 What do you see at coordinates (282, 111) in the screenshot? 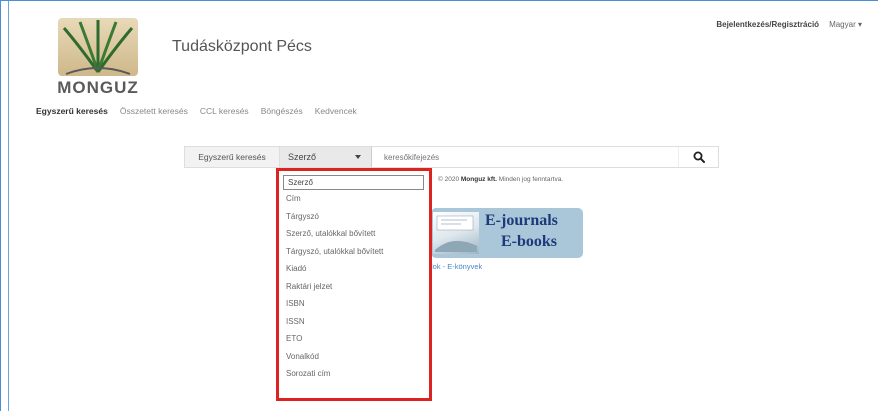
I see `tab-browse: Böngészés` at bounding box center [282, 111].